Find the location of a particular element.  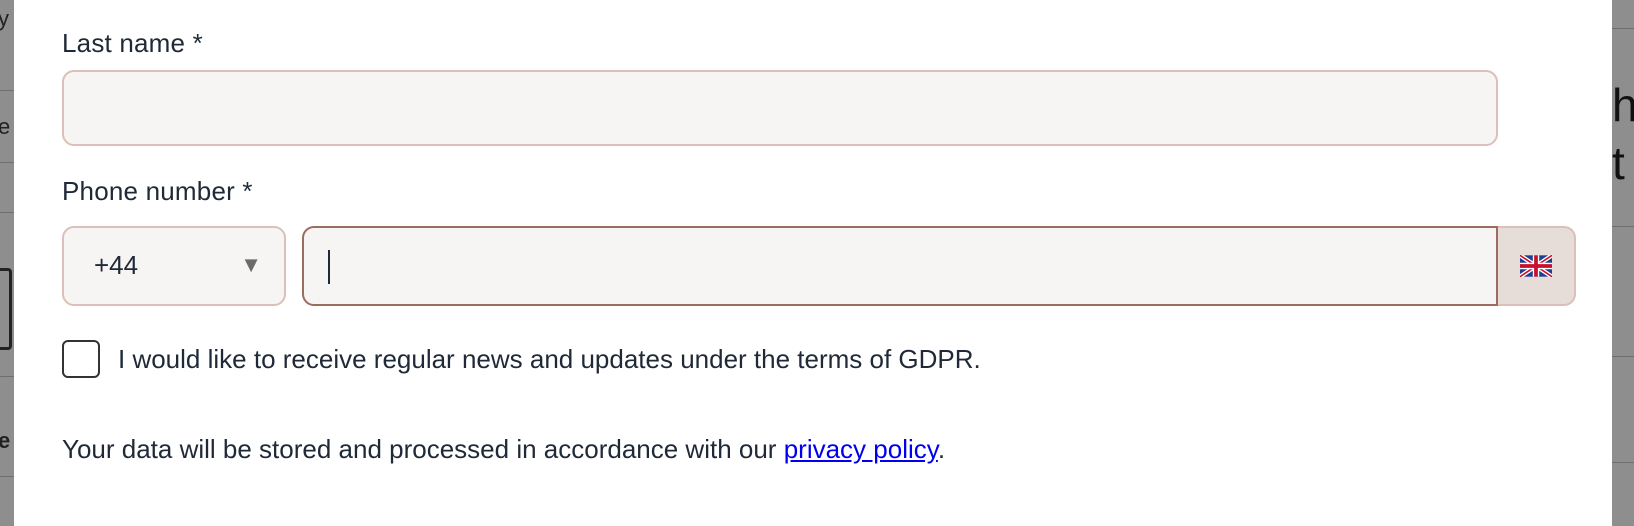

text-cursor is located at coordinates (329, 267).